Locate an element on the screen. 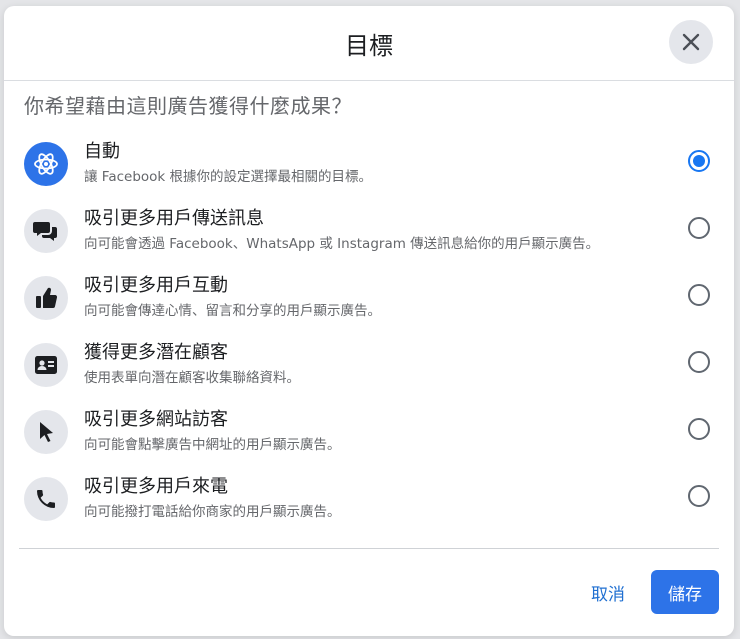  option-website-visitors: 吸引更多網站訪客 向可能會點擊廣告中網址的用戶顯示廣告。 is located at coordinates (369, 435).